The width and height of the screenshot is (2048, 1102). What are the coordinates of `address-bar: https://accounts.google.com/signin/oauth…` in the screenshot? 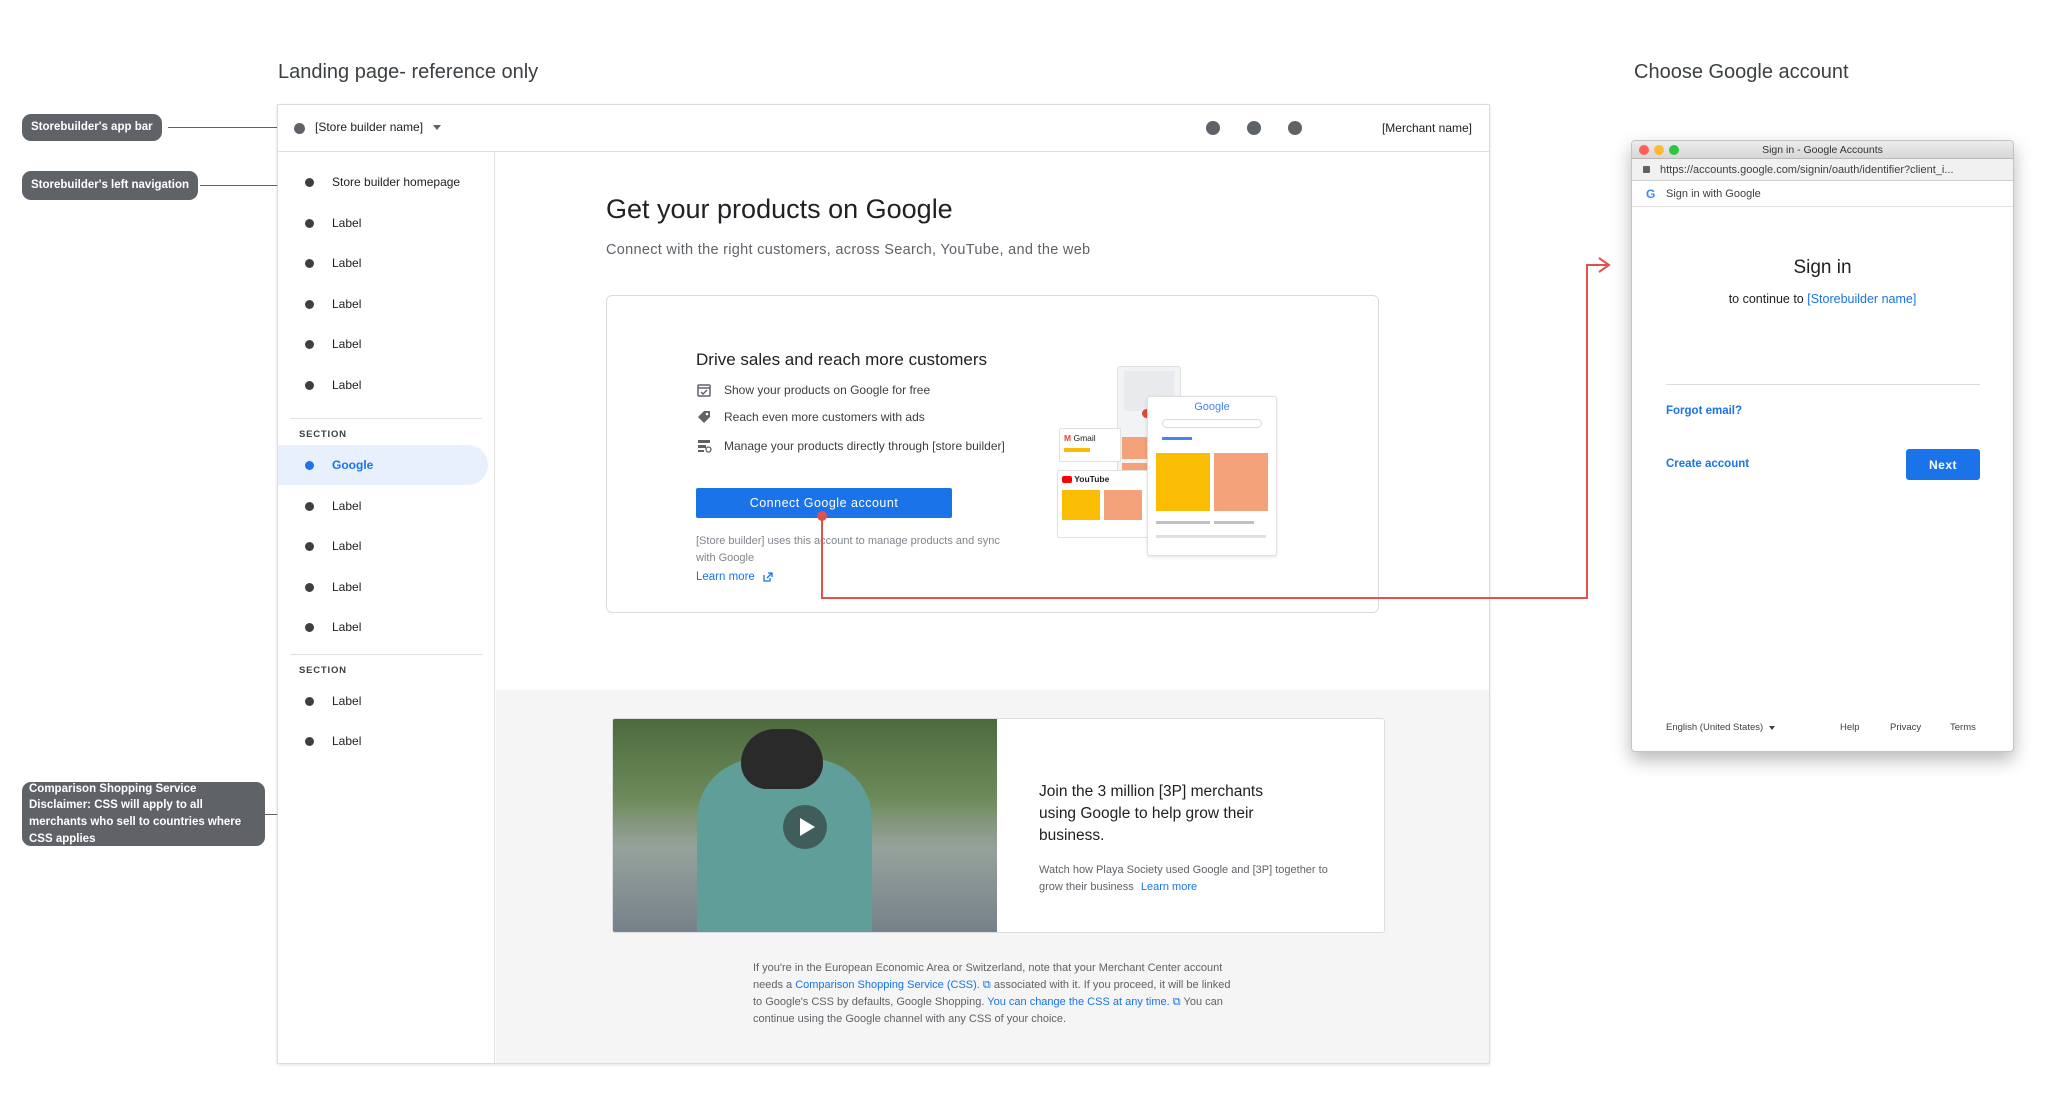 It's located at (1822, 170).